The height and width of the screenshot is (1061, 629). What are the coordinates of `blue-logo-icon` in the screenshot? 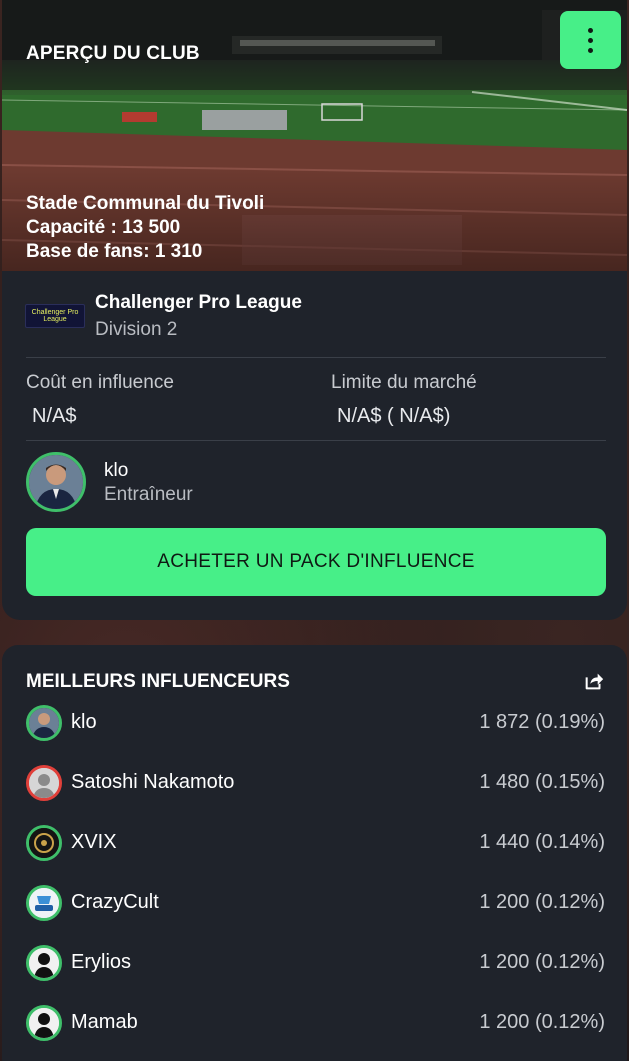 It's located at (44, 903).